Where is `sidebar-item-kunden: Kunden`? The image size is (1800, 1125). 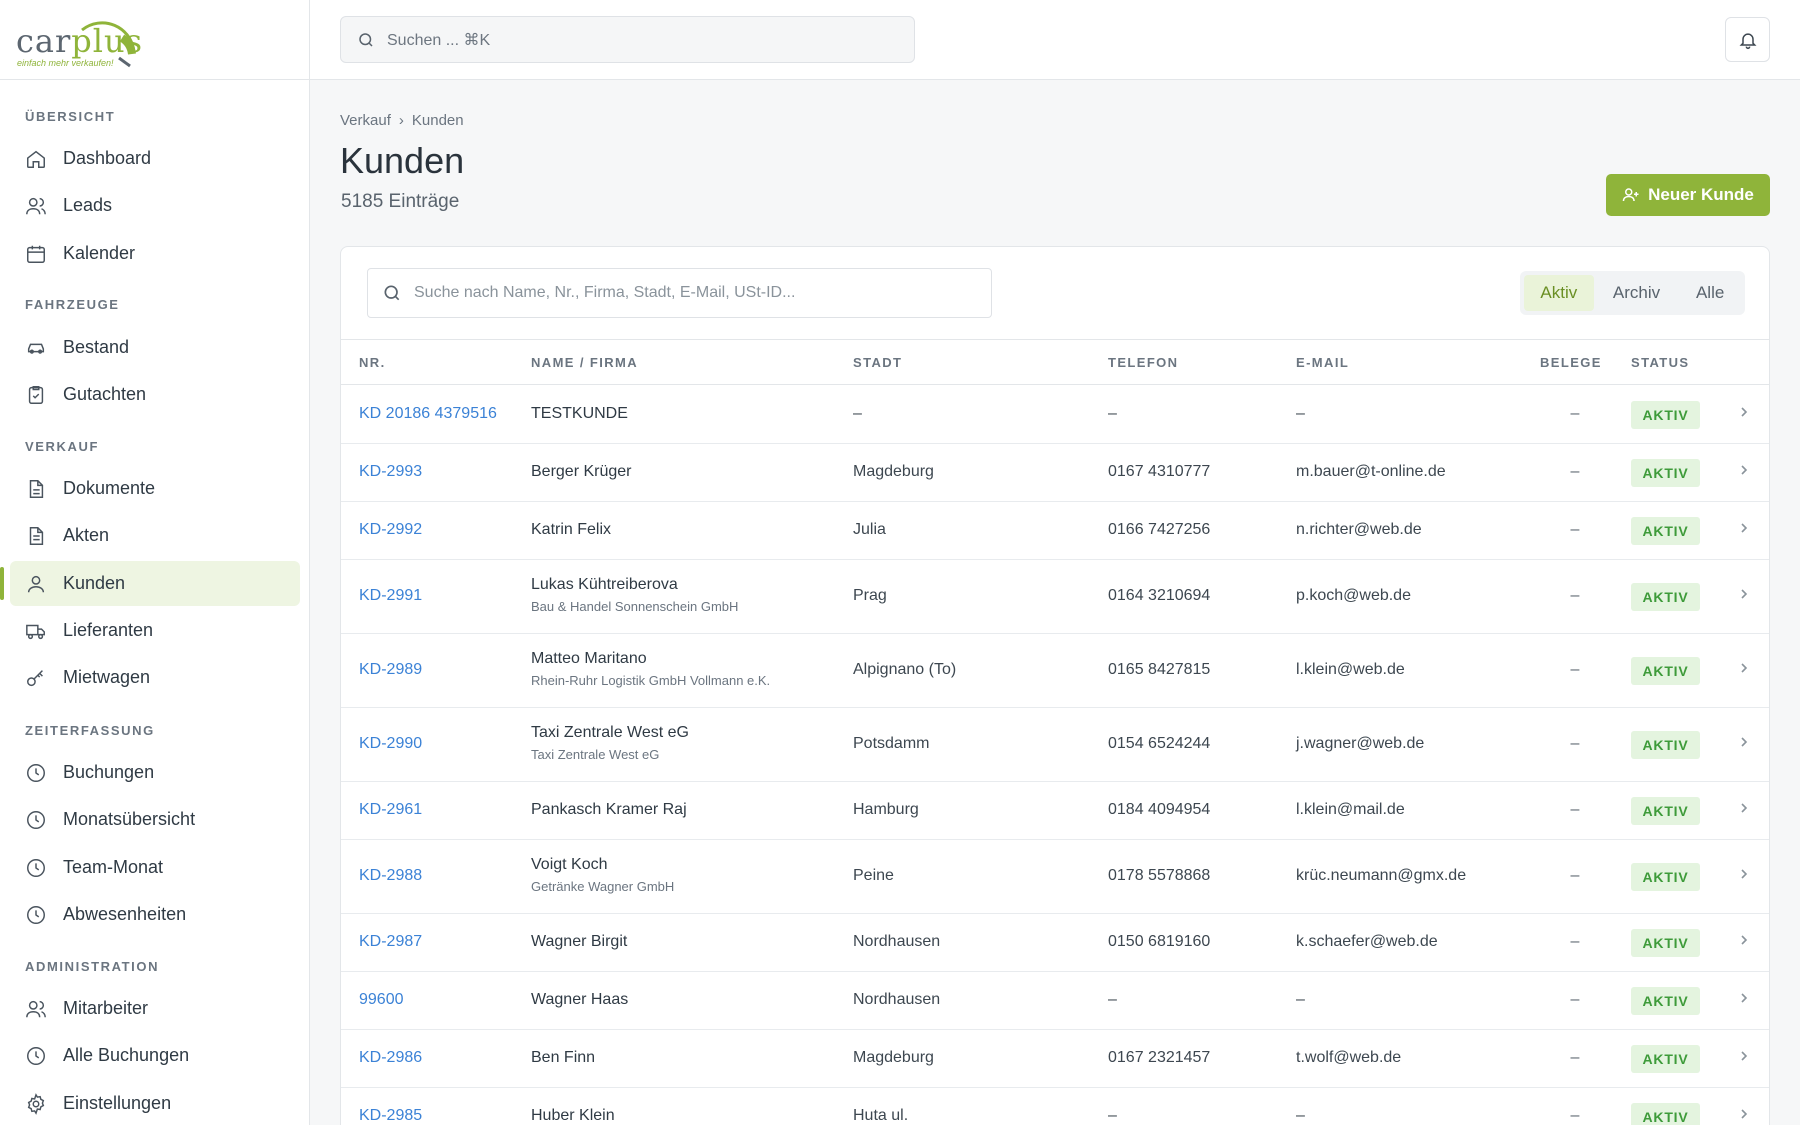 sidebar-item-kunden: Kunden is located at coordinates (150, 583).